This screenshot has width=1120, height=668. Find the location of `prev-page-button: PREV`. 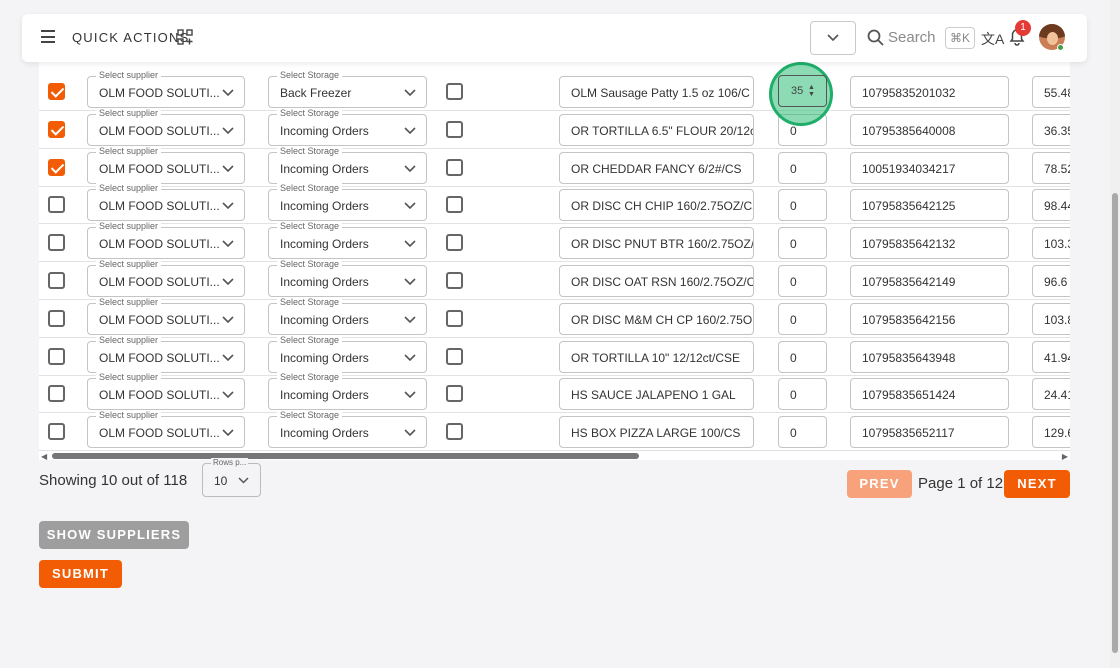

prev-page-button: PREV is located at coordinates (879, 484).